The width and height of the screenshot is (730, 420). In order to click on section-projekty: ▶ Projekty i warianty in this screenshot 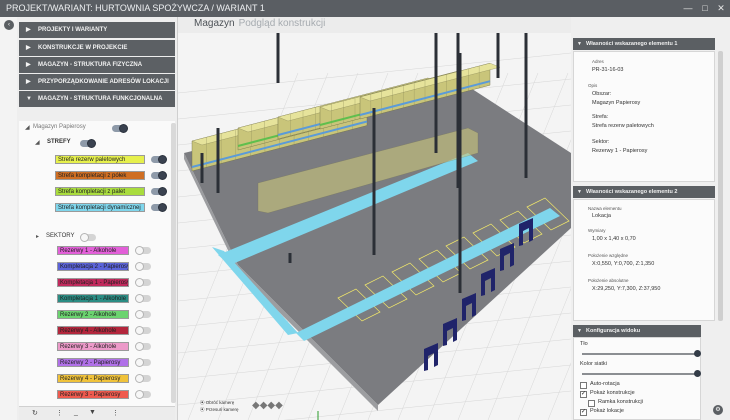, I will do `click(97, 30)`.